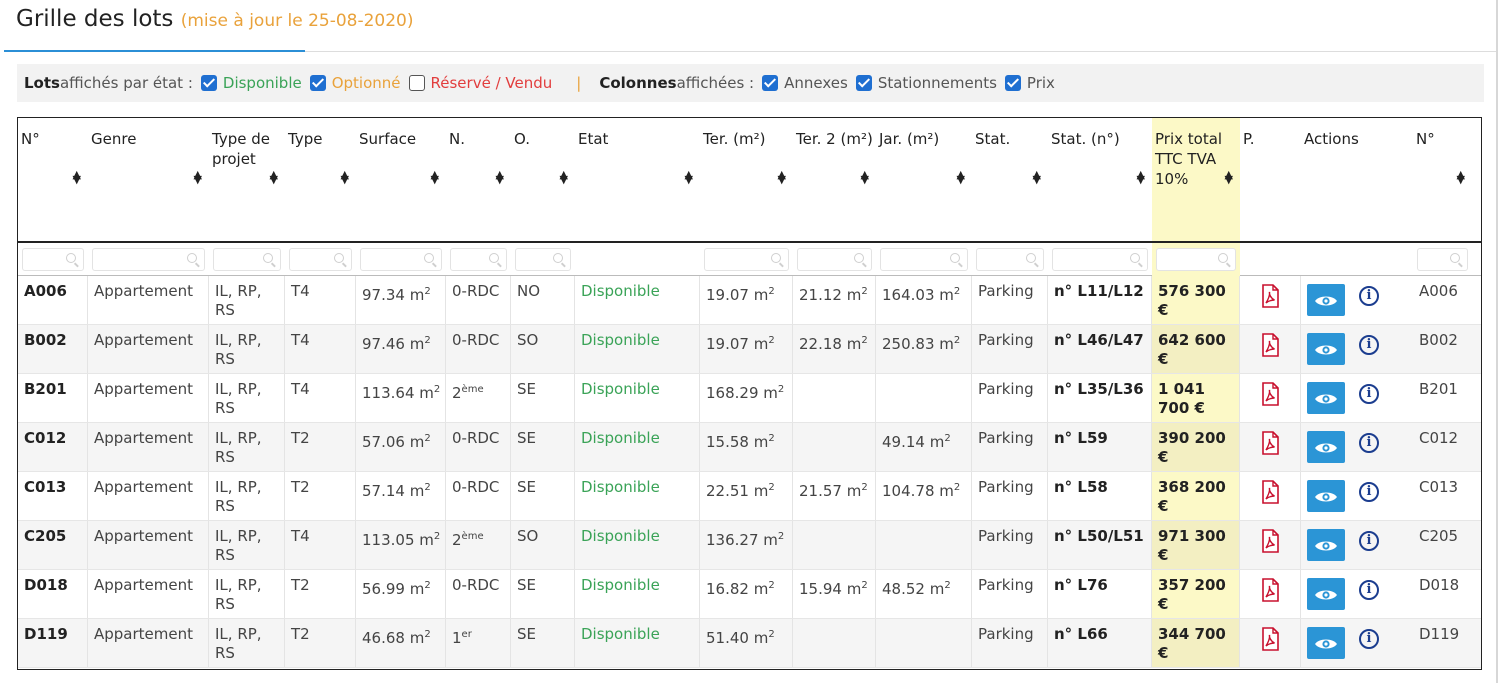  I want to click on column-label-annexes: Annexes, so click(816, 83).